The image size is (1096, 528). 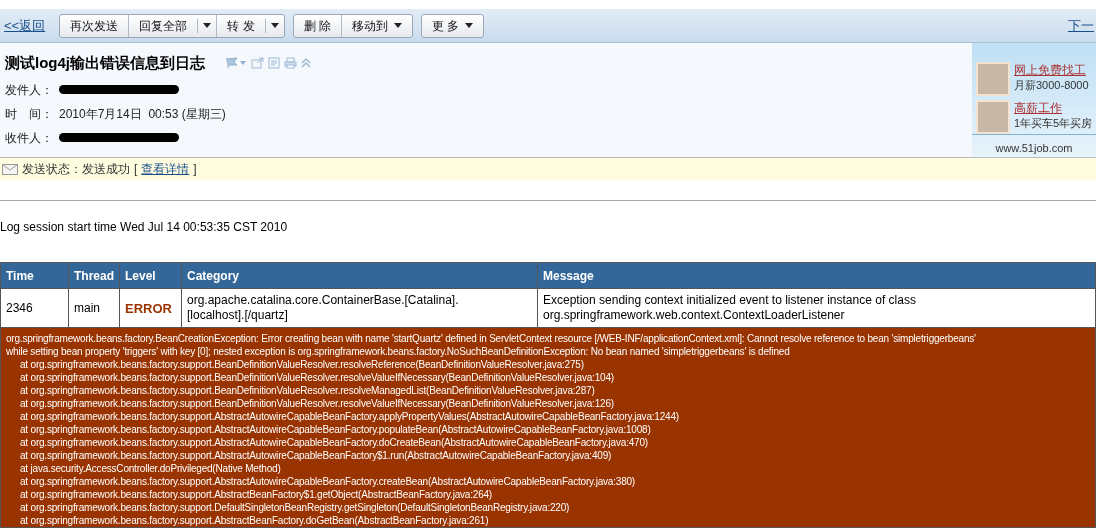 What do you see at coordinates (163, 25) in the screenshot?
I see `toolbar-button: 回复全部` at bounding box center [163, 25].